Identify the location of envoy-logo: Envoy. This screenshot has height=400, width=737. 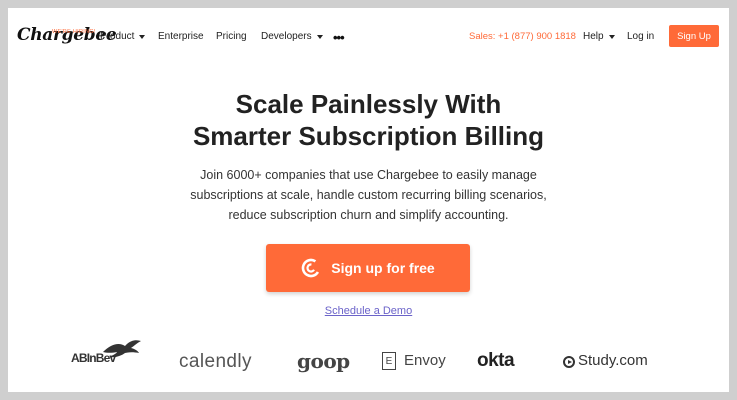
(425, 360).